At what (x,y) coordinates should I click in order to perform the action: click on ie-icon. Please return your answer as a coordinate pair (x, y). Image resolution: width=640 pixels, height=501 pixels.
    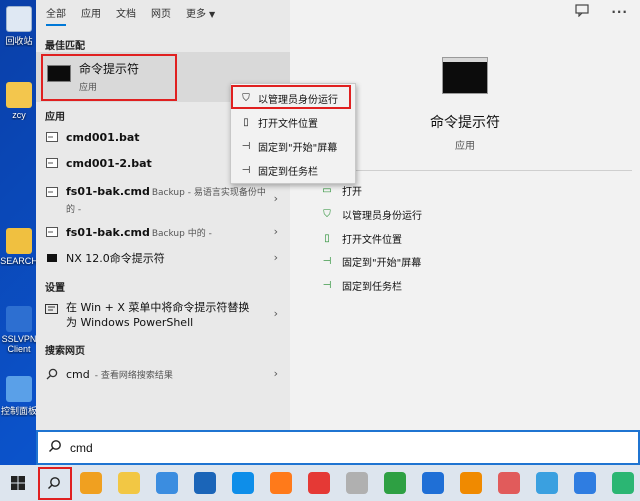
    Looking at the image, I should click on (395, 483).